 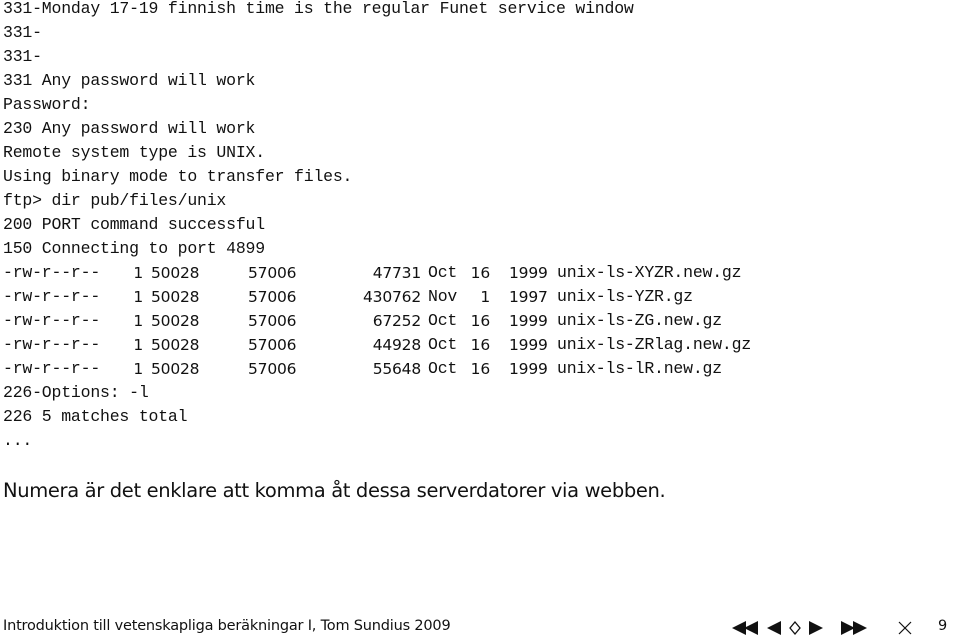 I want to click on back-icon, so click(x=795, y=628).